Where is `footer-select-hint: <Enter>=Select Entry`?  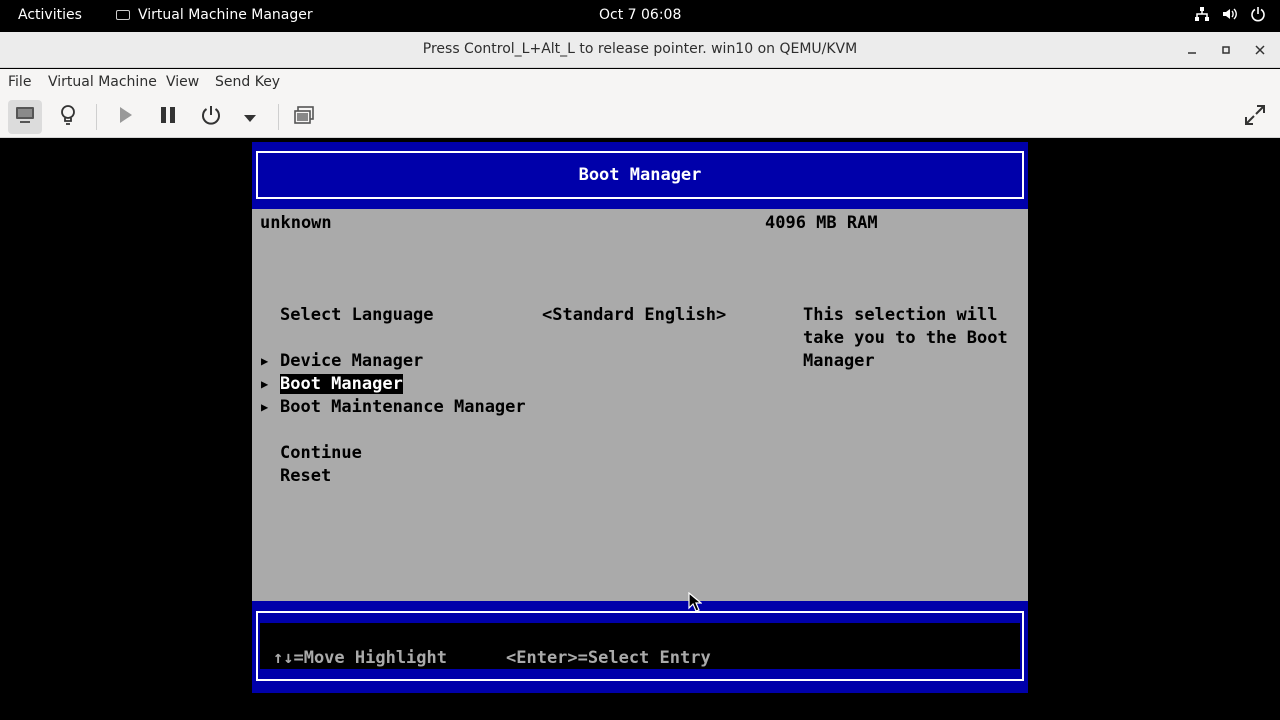 footer-select-hint: <Enter>=Select Entry is located at coordinates (608, 658).